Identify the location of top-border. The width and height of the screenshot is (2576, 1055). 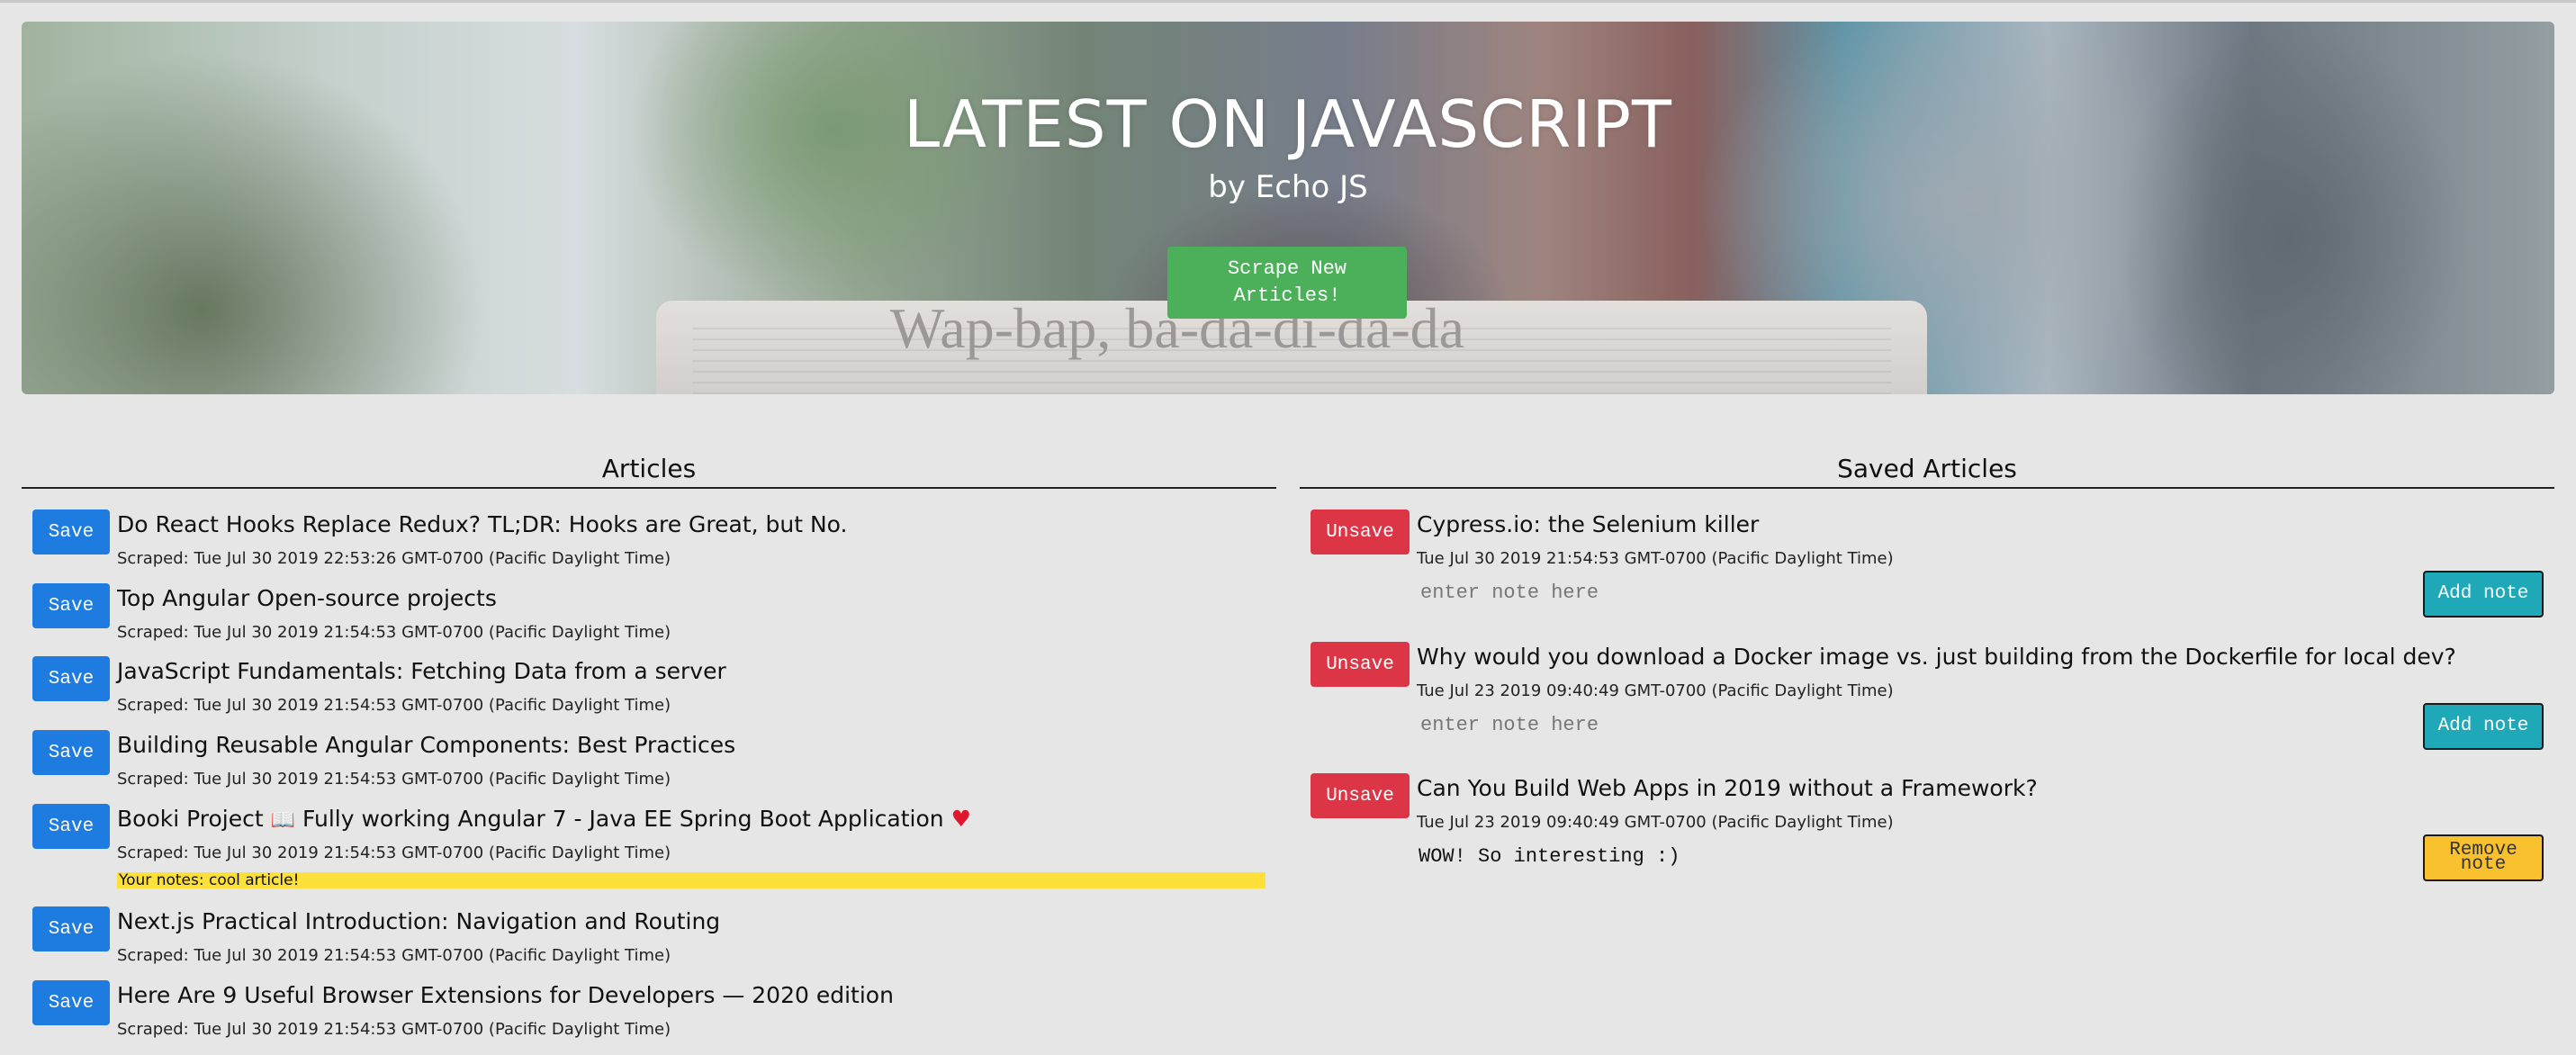
(1288, 1).